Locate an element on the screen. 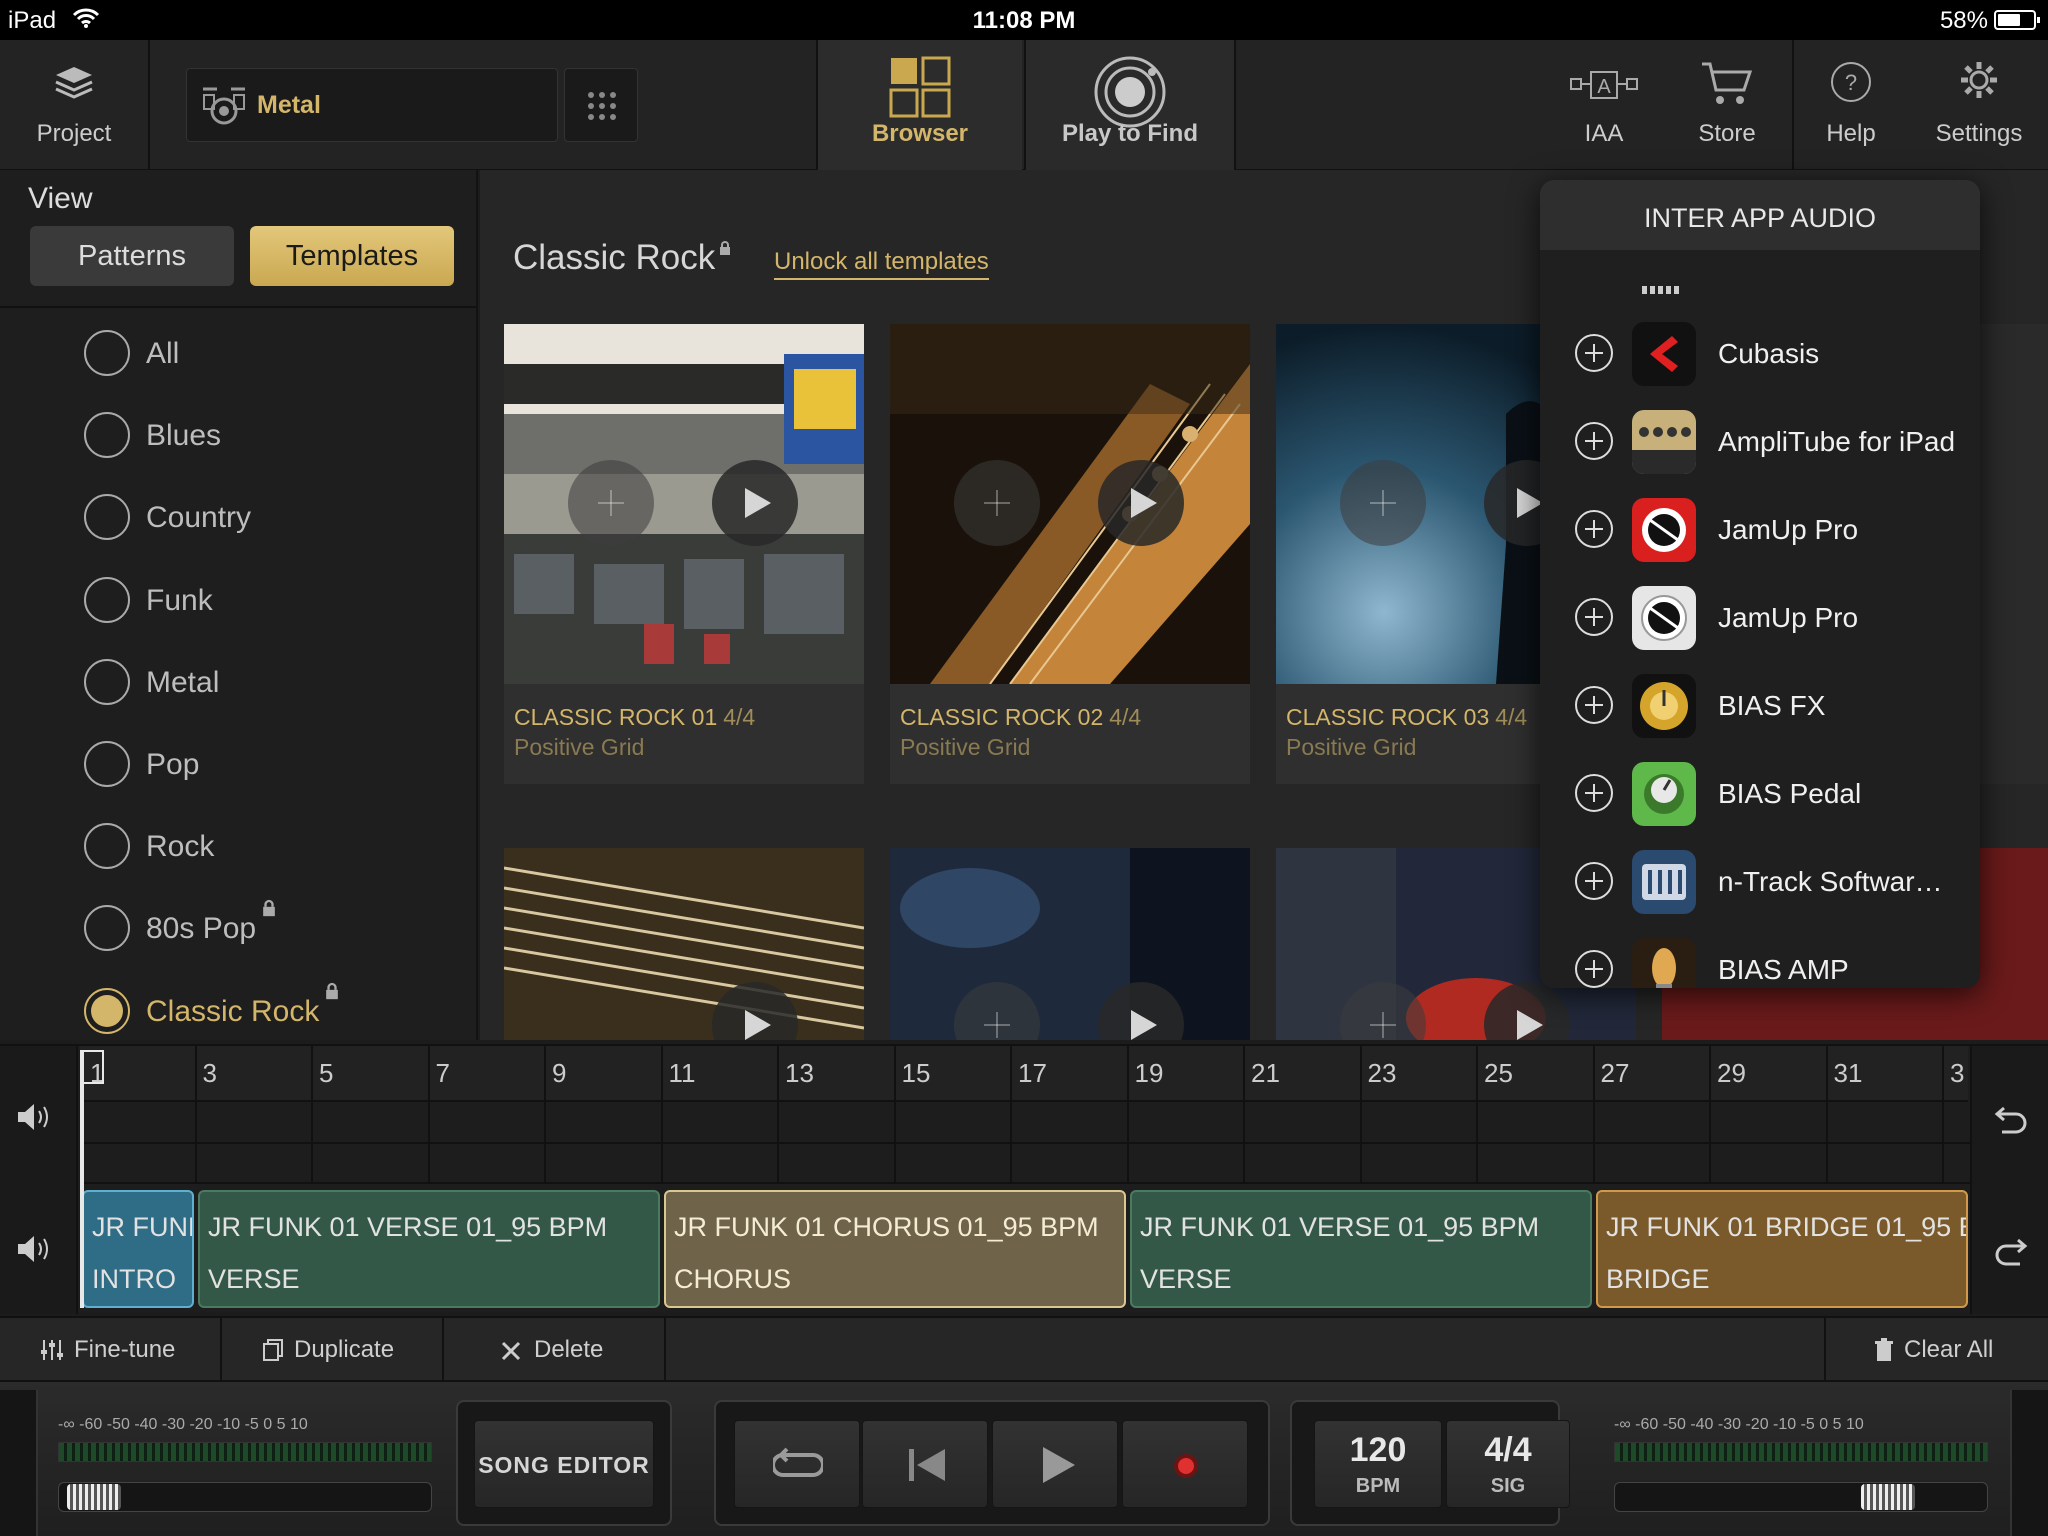 The image size is (2048, 1536). unlock-all-templates-link: Unlock all templates is located at coordinates (881, 264).